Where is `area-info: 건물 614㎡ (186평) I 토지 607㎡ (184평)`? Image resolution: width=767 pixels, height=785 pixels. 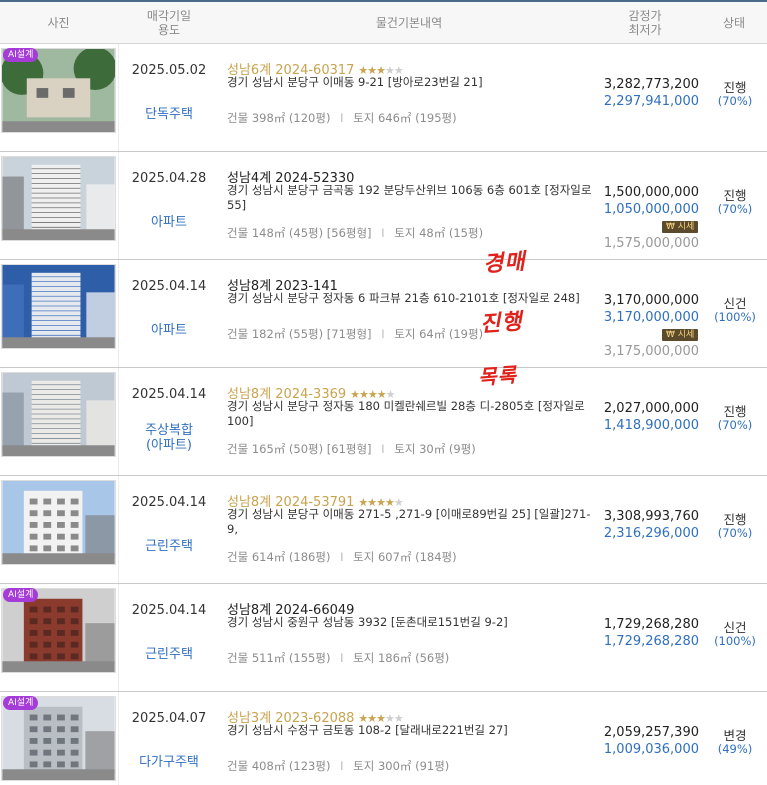
area-info: 건물 614㎡ (186평) I 토지 607㎡ (184평) is located at coordinates (342, 557).